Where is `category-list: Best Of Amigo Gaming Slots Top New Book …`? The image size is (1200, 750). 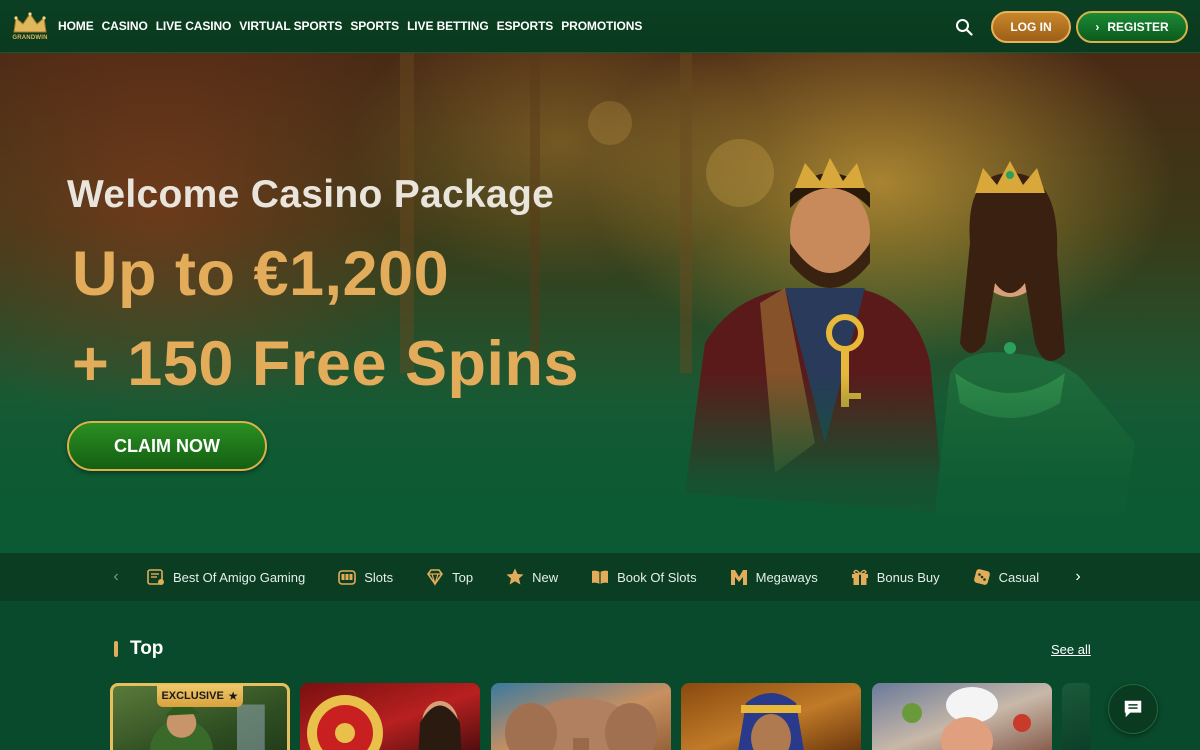 category-list: Best Of Amigo Gaming Slots Top New Book … is located at coordinates (608, 577).